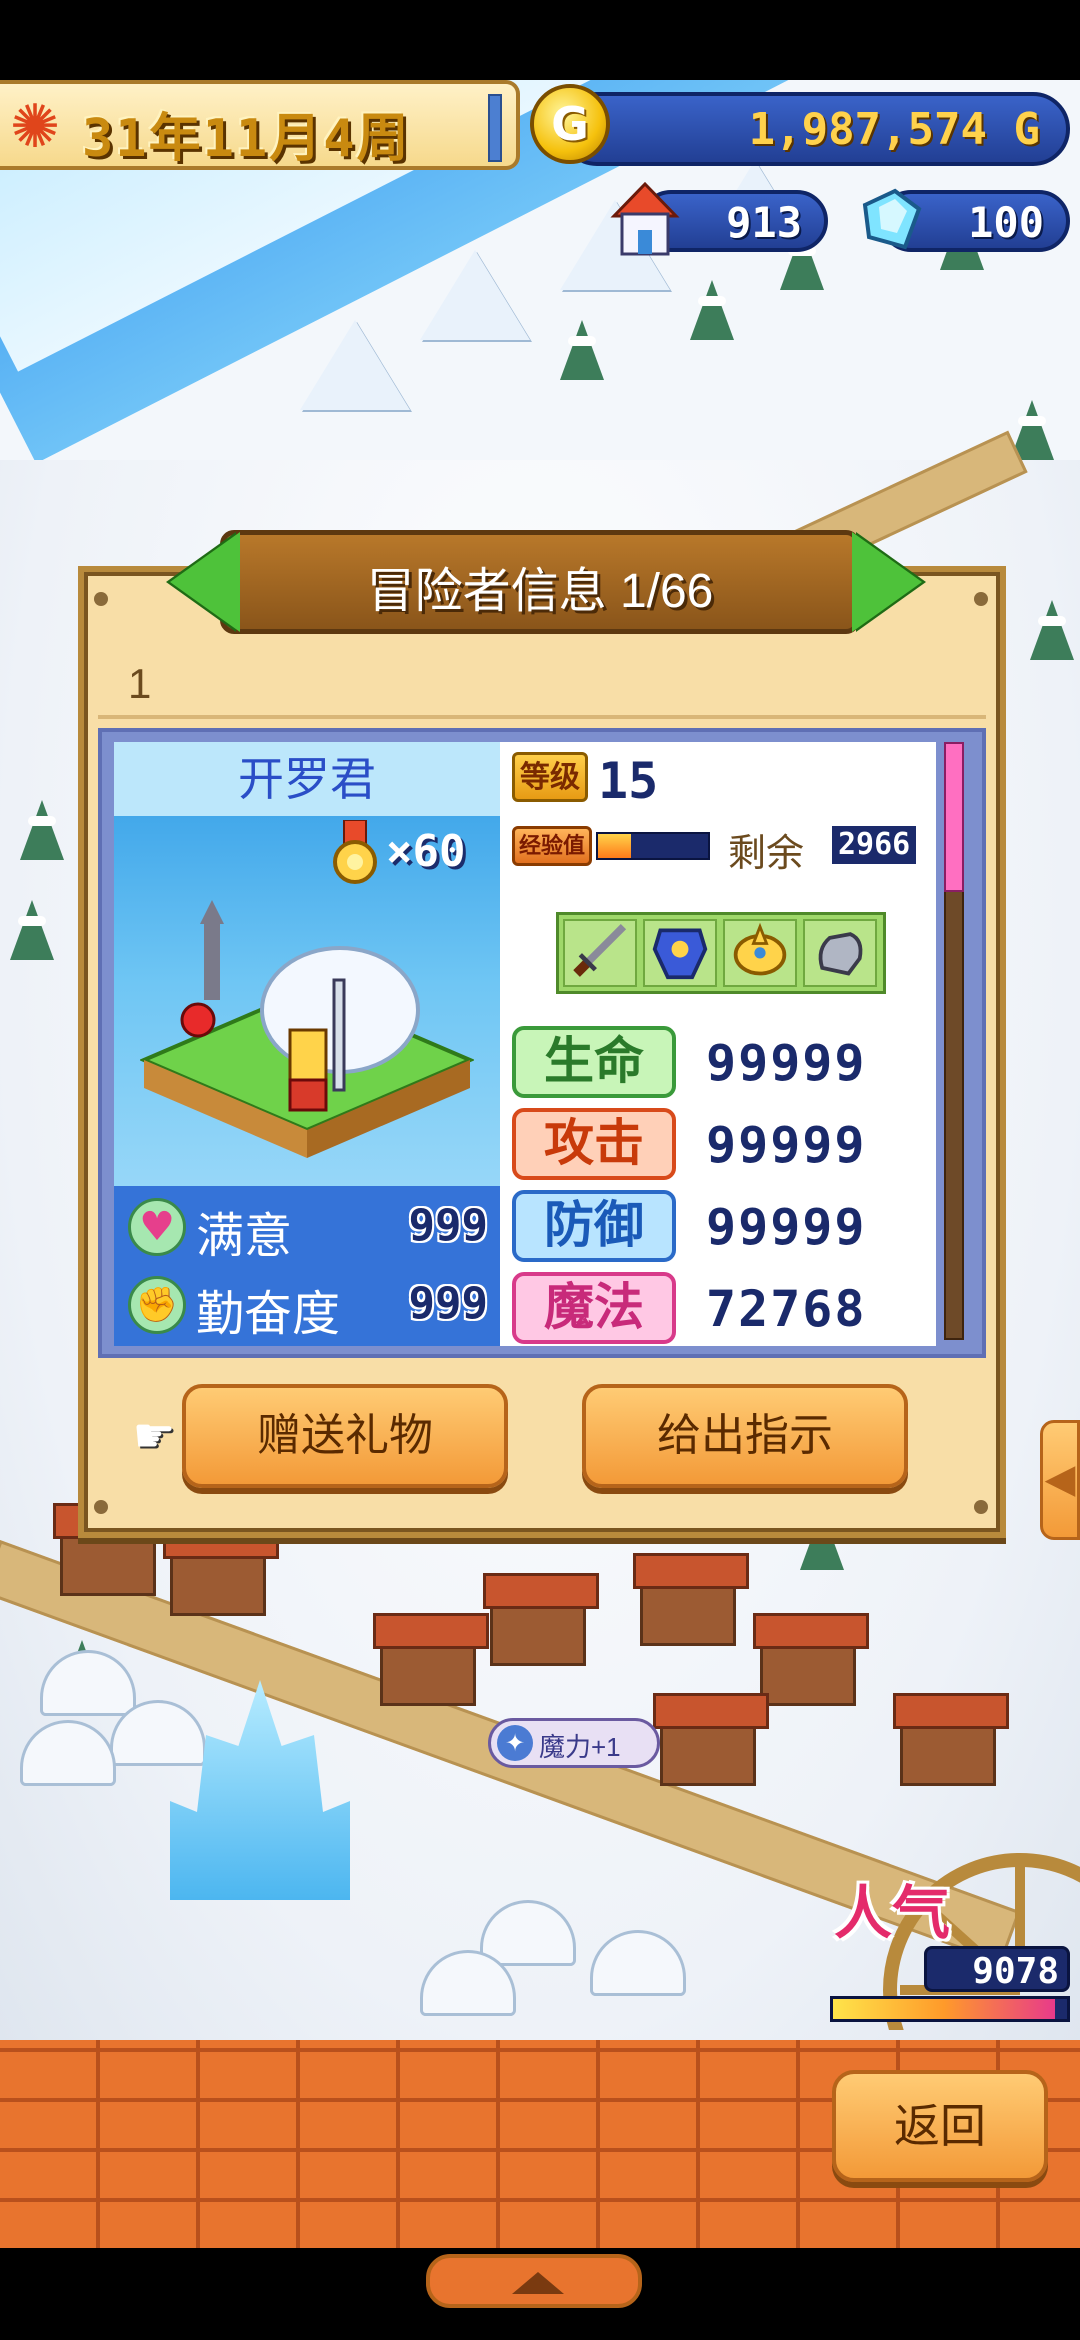 The image size is (1080, 2340). Describe the element at coordinates (594, 1308) in the screenshot. I see `magic-label: 魔法` at that location.